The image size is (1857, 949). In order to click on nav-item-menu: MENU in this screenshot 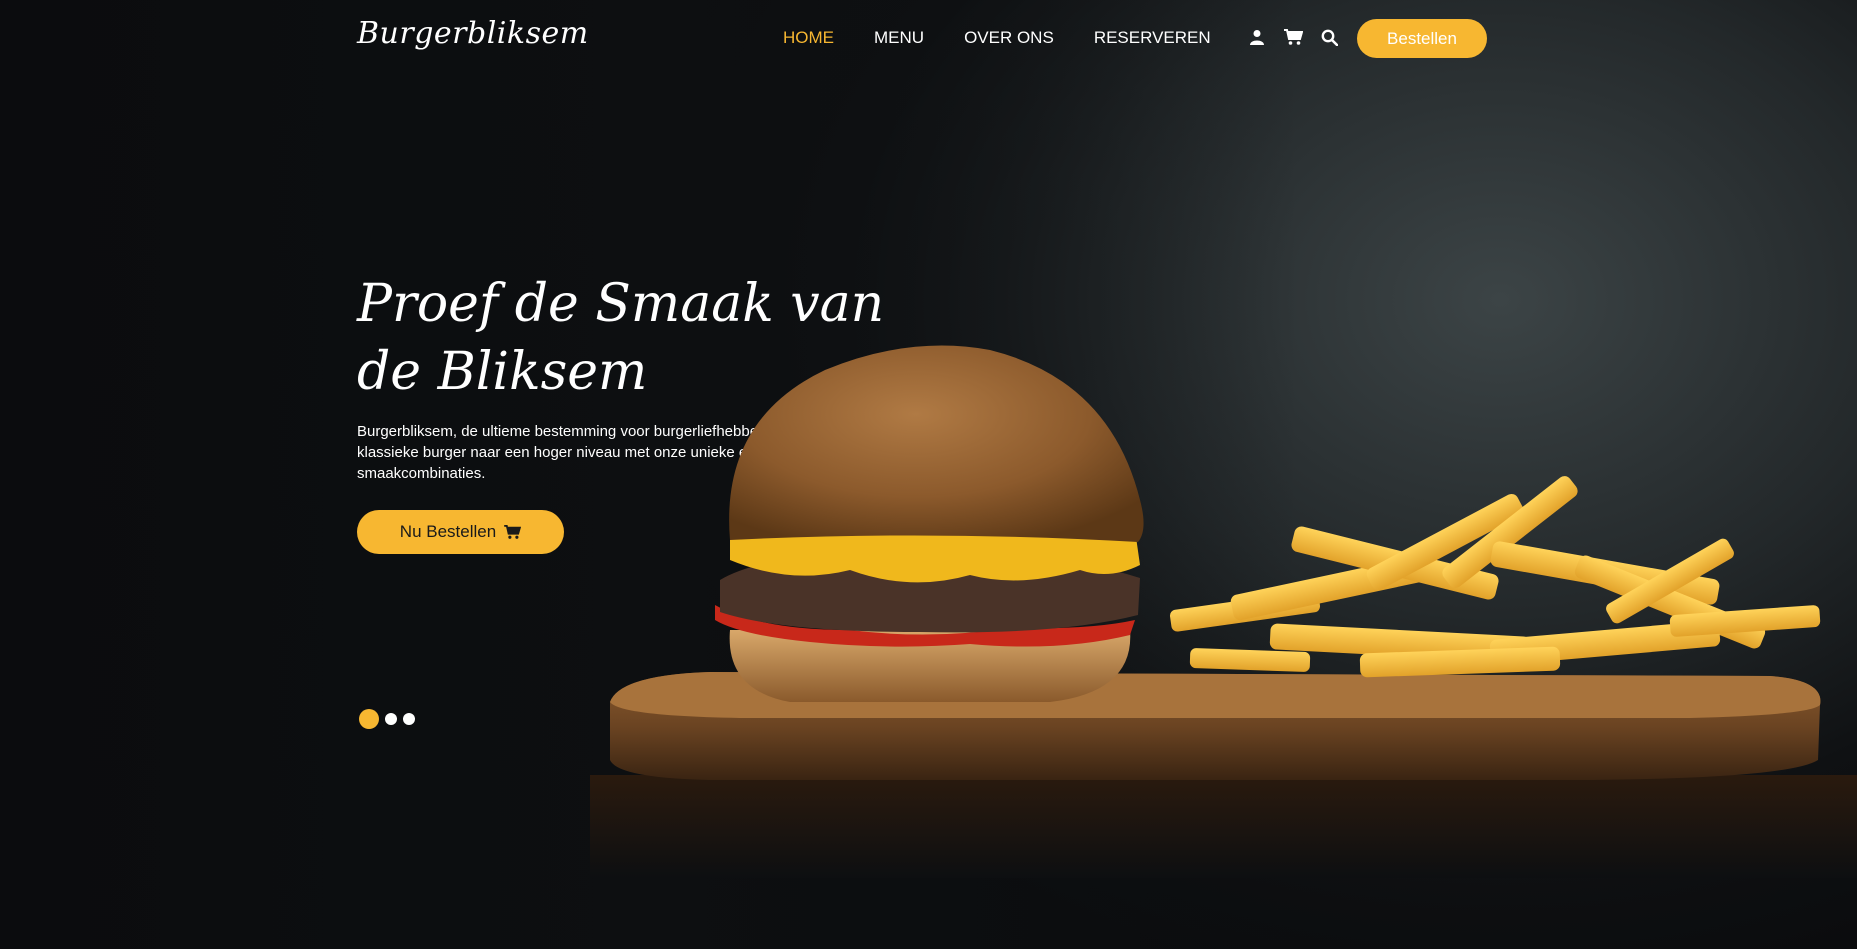, I will do `click(899, 38)`.